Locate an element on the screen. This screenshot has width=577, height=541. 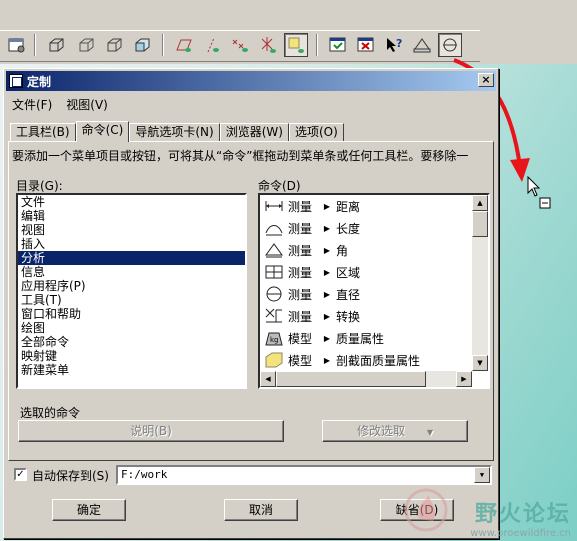
command-row: 测量 ▶ 转换 is located at coordinates (374, 316).